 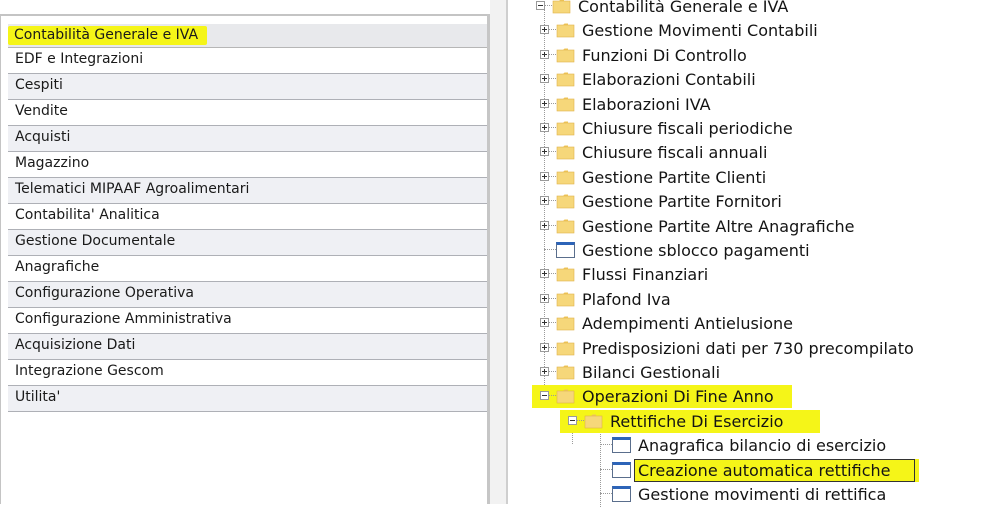 What do you see at coordinates (750, 80) in the screenshot?
I see `tree-folder-node: Elaborazioni Contabili` at bounding box center [750, 80].